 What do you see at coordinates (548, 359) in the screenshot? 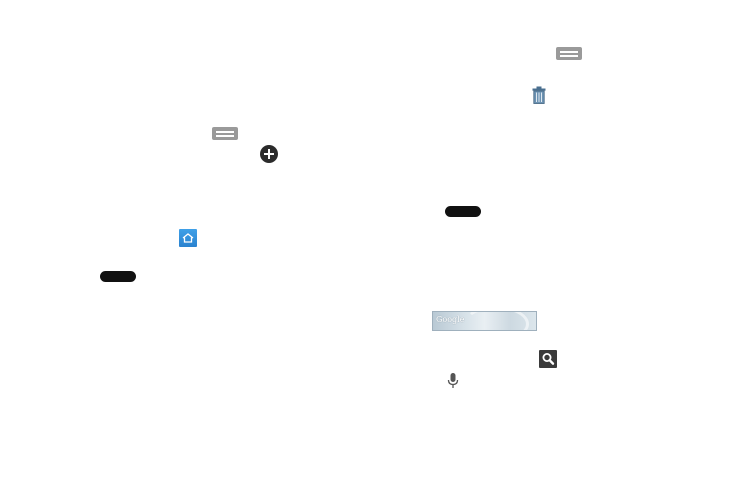
I see `search-icon` at bounding box center [548, 359].